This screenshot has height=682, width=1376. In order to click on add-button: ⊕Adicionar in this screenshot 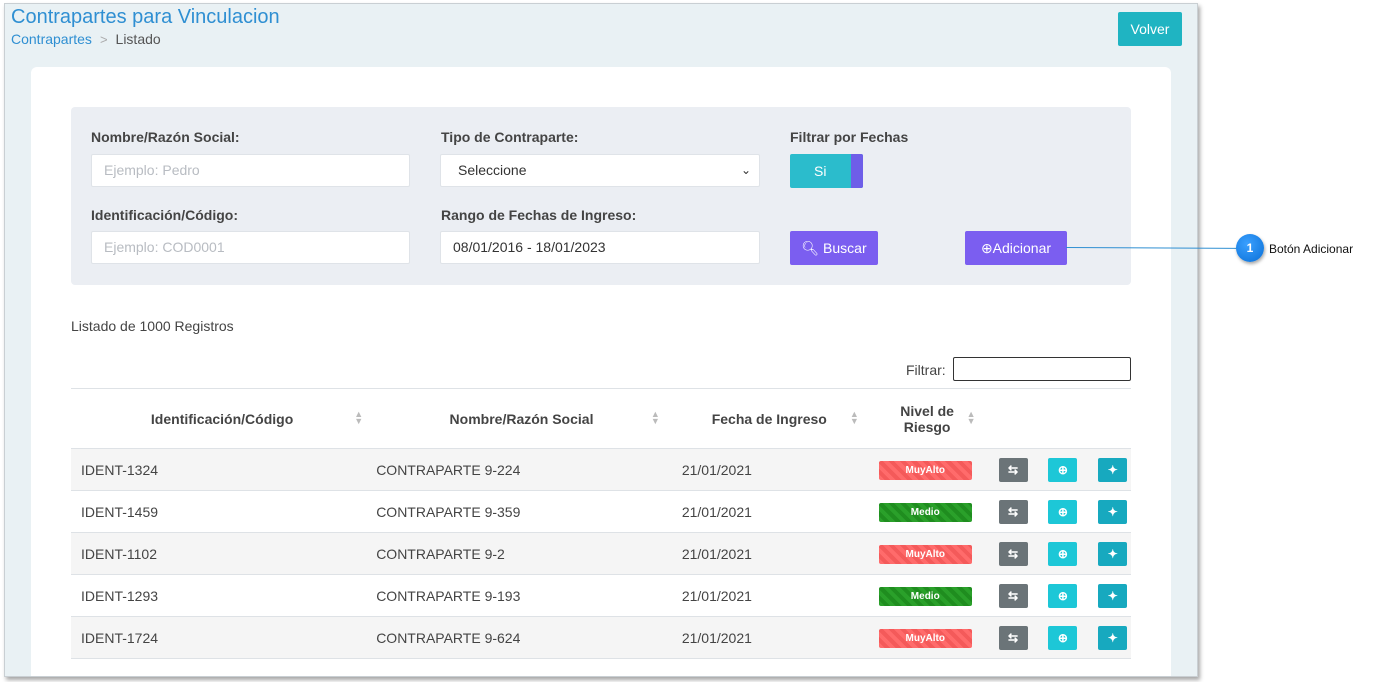, I will do `click(1016, 248)`.